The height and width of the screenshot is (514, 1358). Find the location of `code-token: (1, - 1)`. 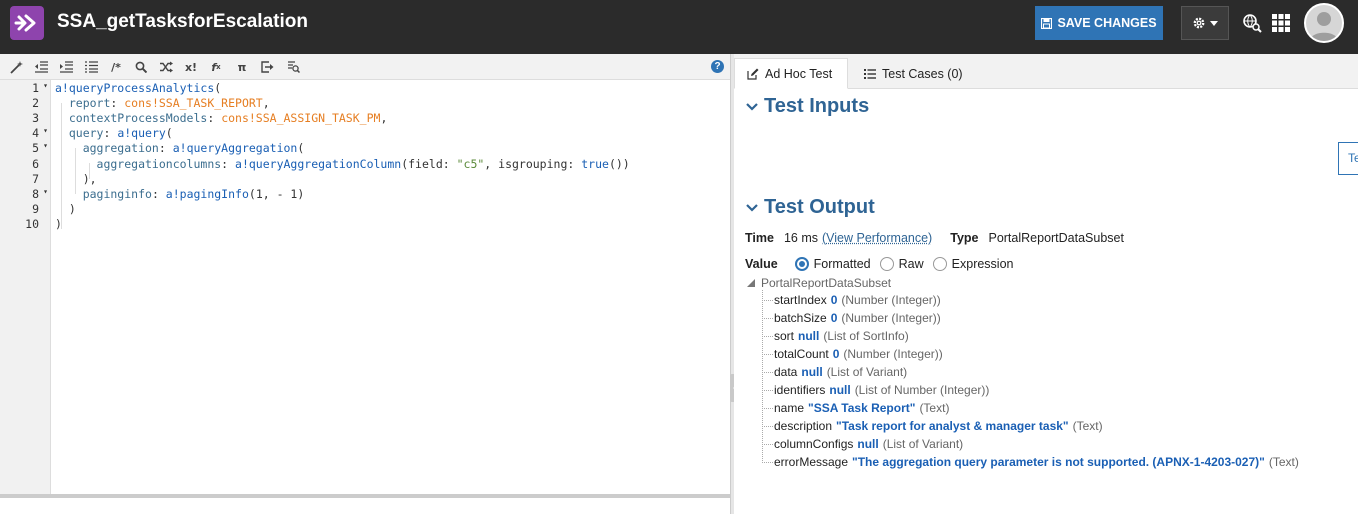

code-token: (1, - 1) is located at coordinates (276, 194).